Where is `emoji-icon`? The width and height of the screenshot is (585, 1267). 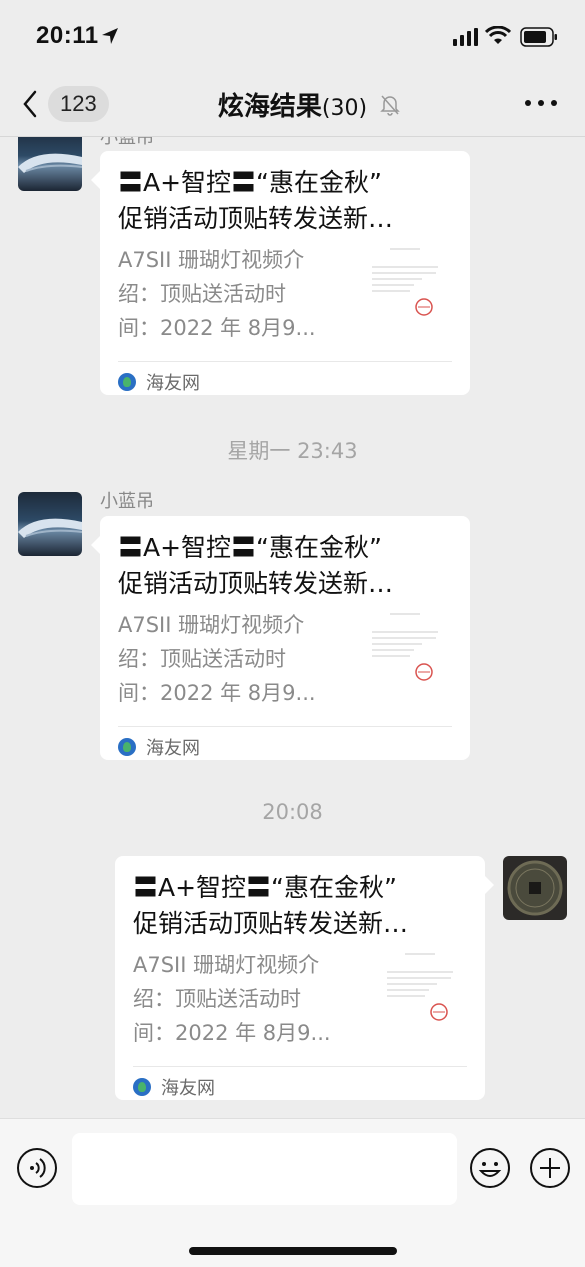
emoji-icon is located at coordinates (490, 1168).